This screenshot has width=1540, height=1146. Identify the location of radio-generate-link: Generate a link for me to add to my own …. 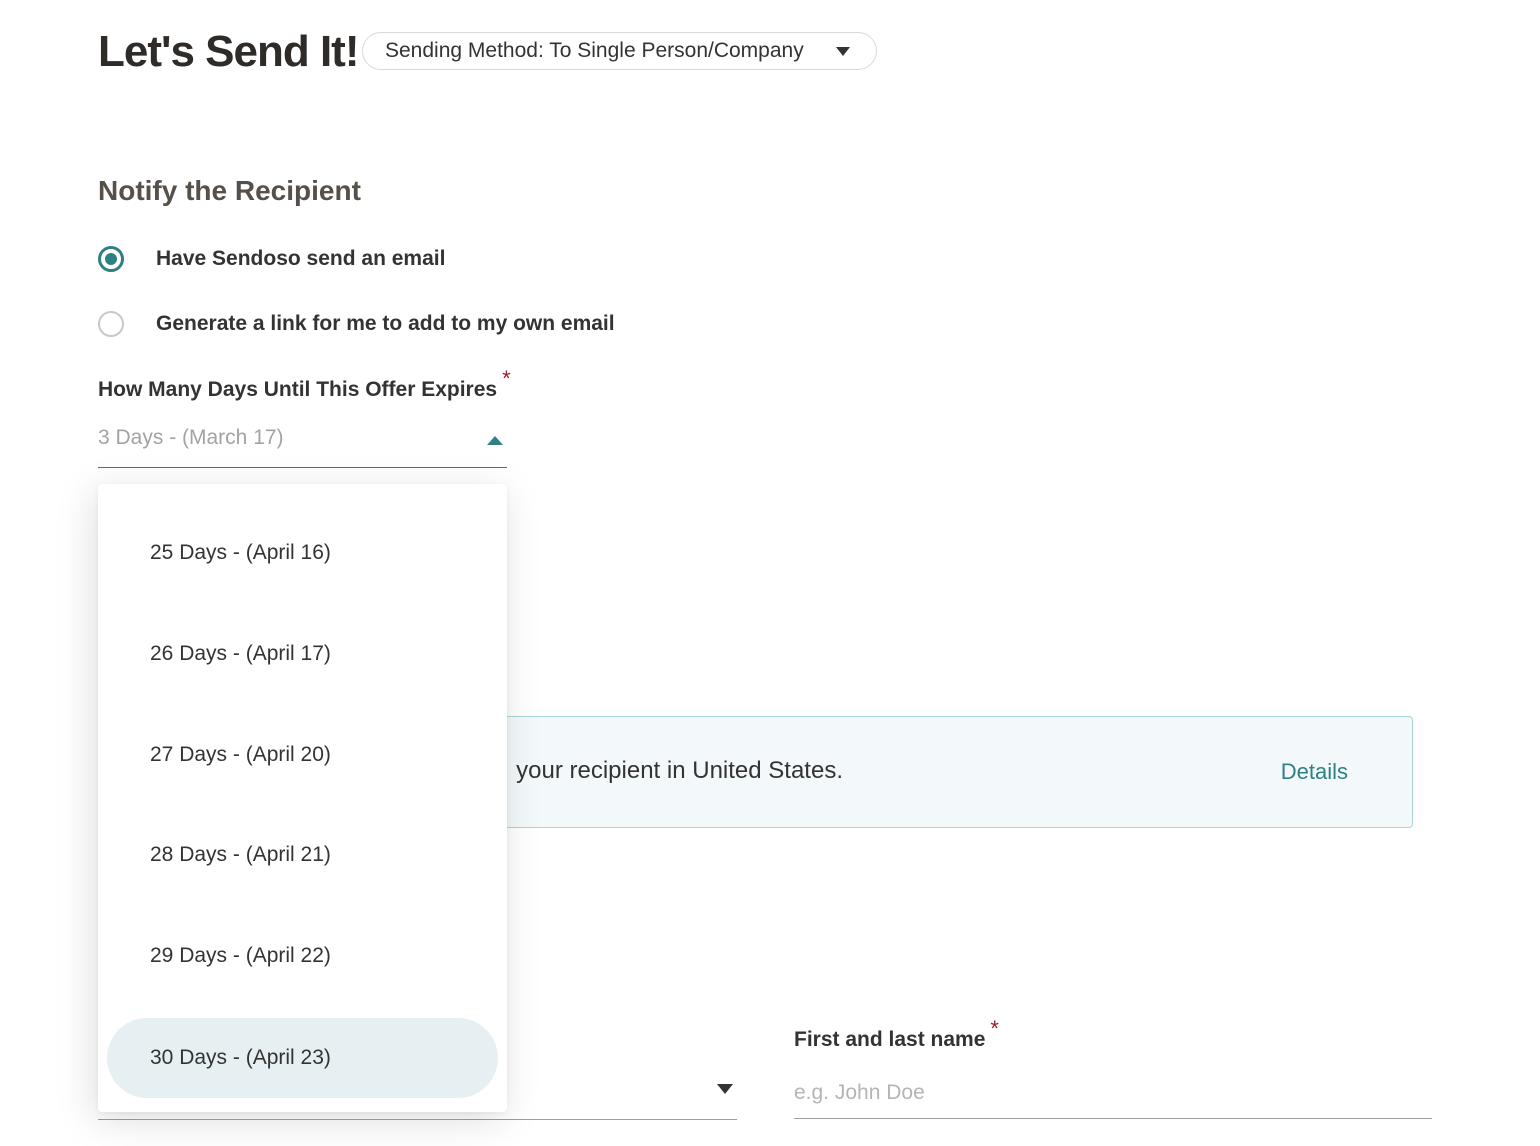
(356, 324).